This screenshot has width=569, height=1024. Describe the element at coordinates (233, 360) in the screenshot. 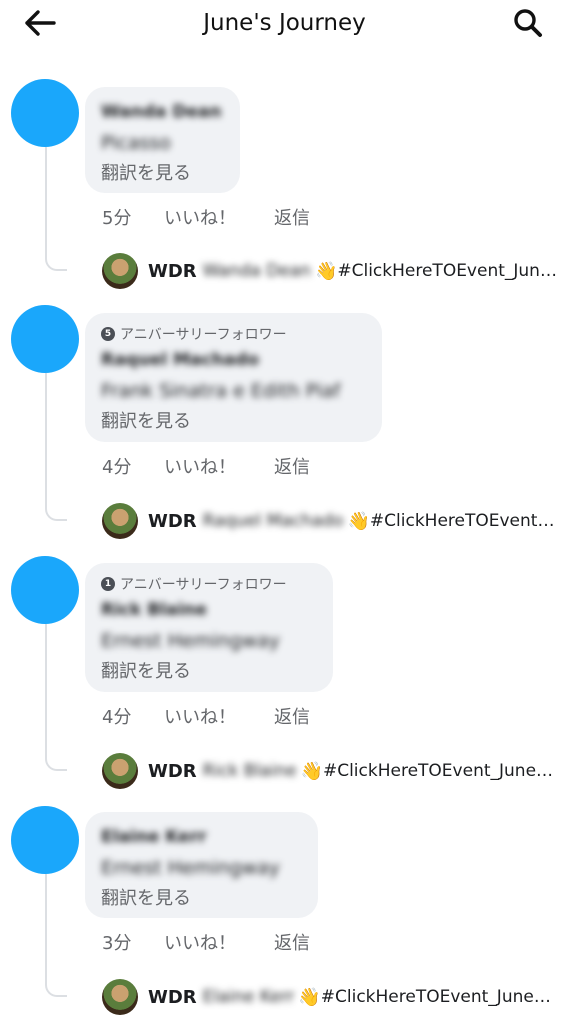

I see `comment-author: Raquel Machado` at that location.